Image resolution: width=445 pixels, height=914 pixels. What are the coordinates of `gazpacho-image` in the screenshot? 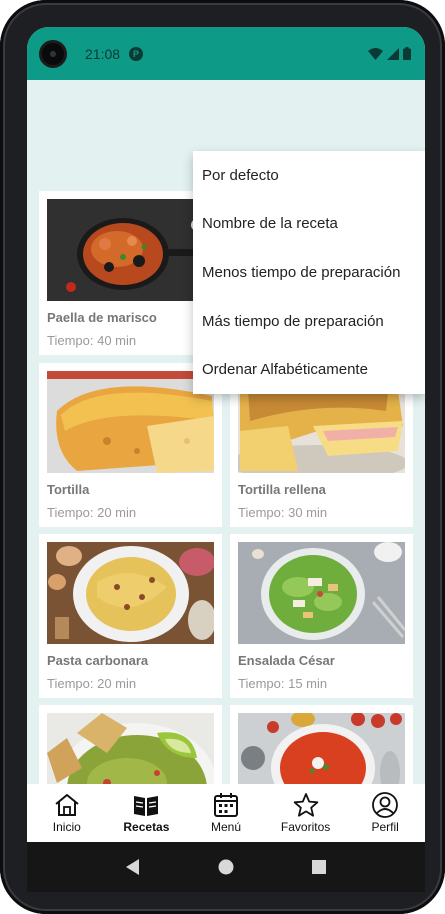 It's located at (321, 748).